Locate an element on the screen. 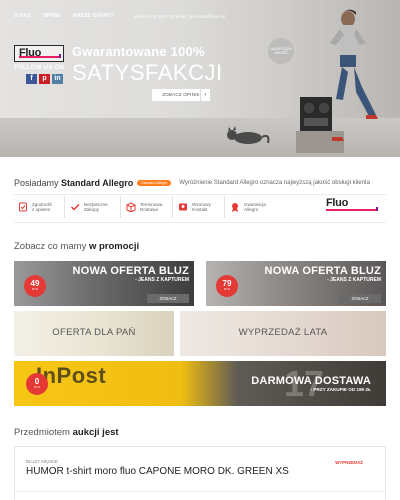  banner-title: DARMOWA DOSTAWA is located at coordinates (311, 381).